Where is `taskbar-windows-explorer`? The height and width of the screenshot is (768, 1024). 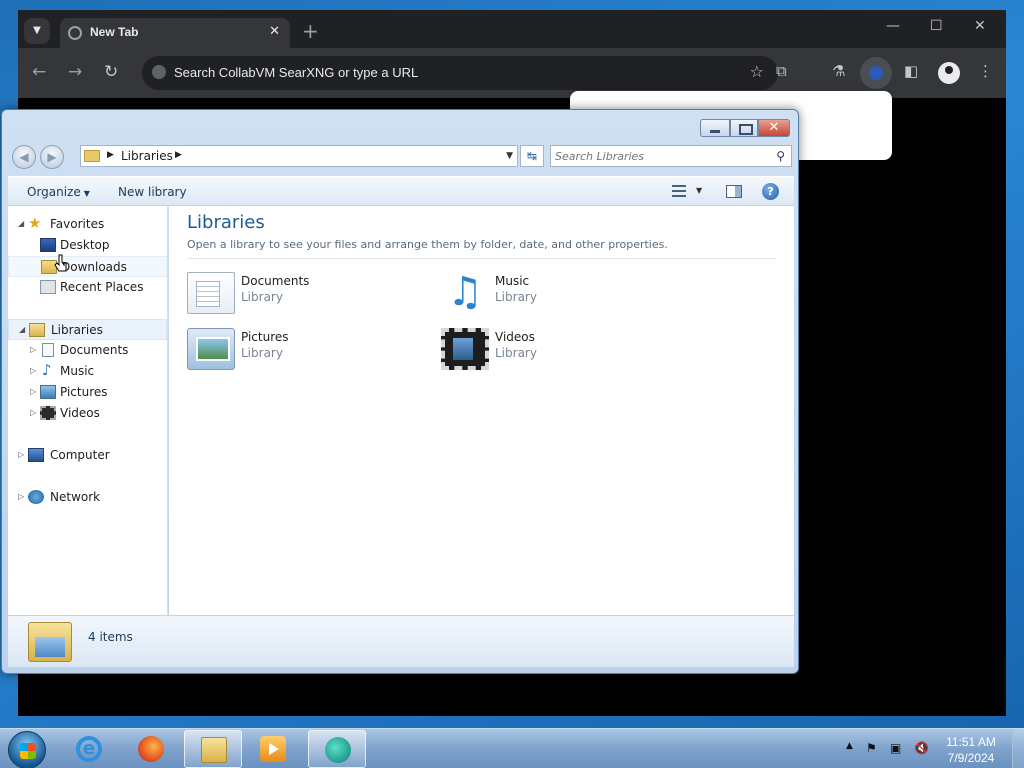 taskbar-windows-explorer is located at coordinates (213, 749).